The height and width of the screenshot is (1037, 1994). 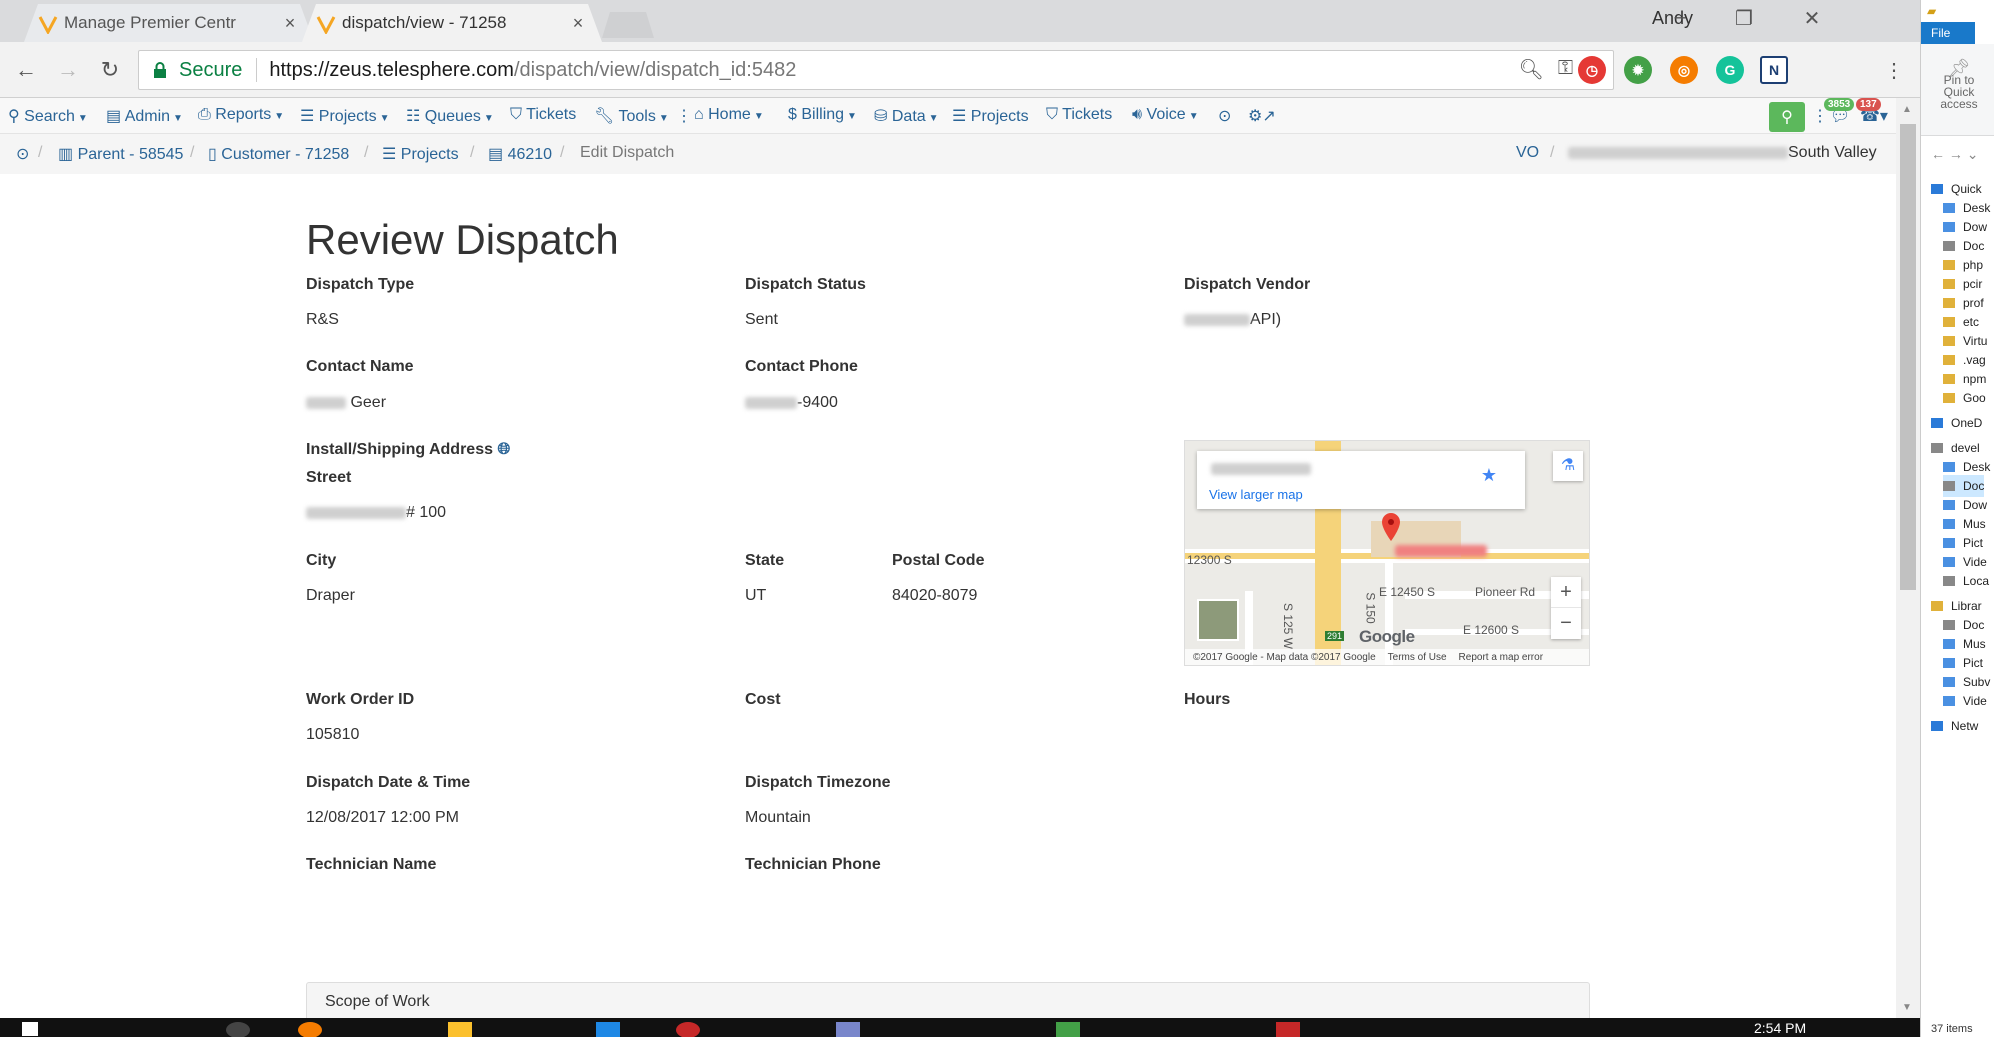 I want to click on explorer-back-icon: ← → ⌄, so click(x=1955, y=154).